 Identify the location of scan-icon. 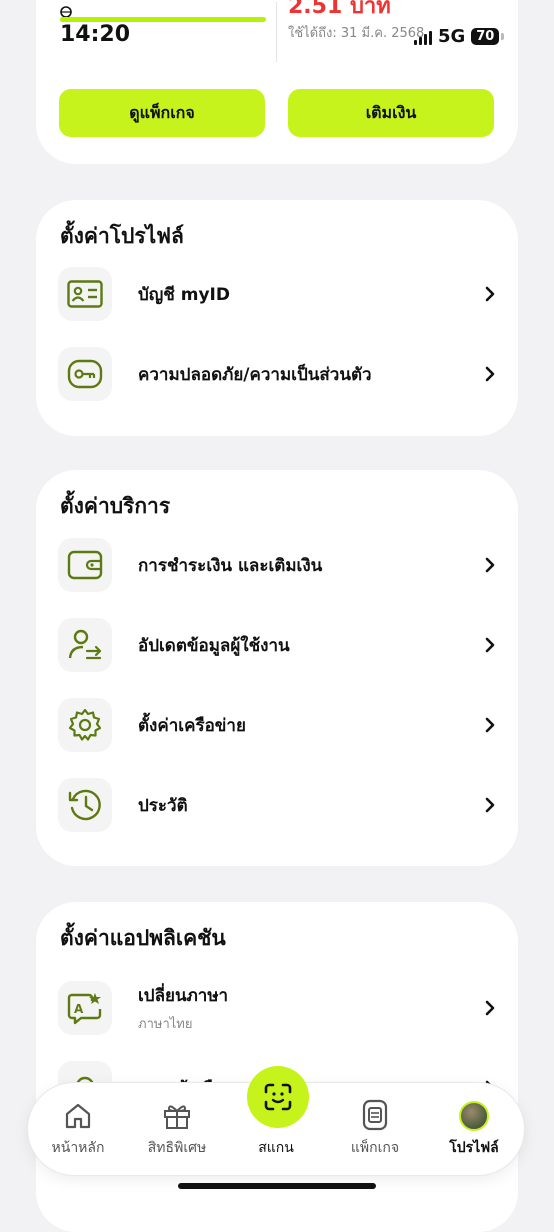
(278, 1097).